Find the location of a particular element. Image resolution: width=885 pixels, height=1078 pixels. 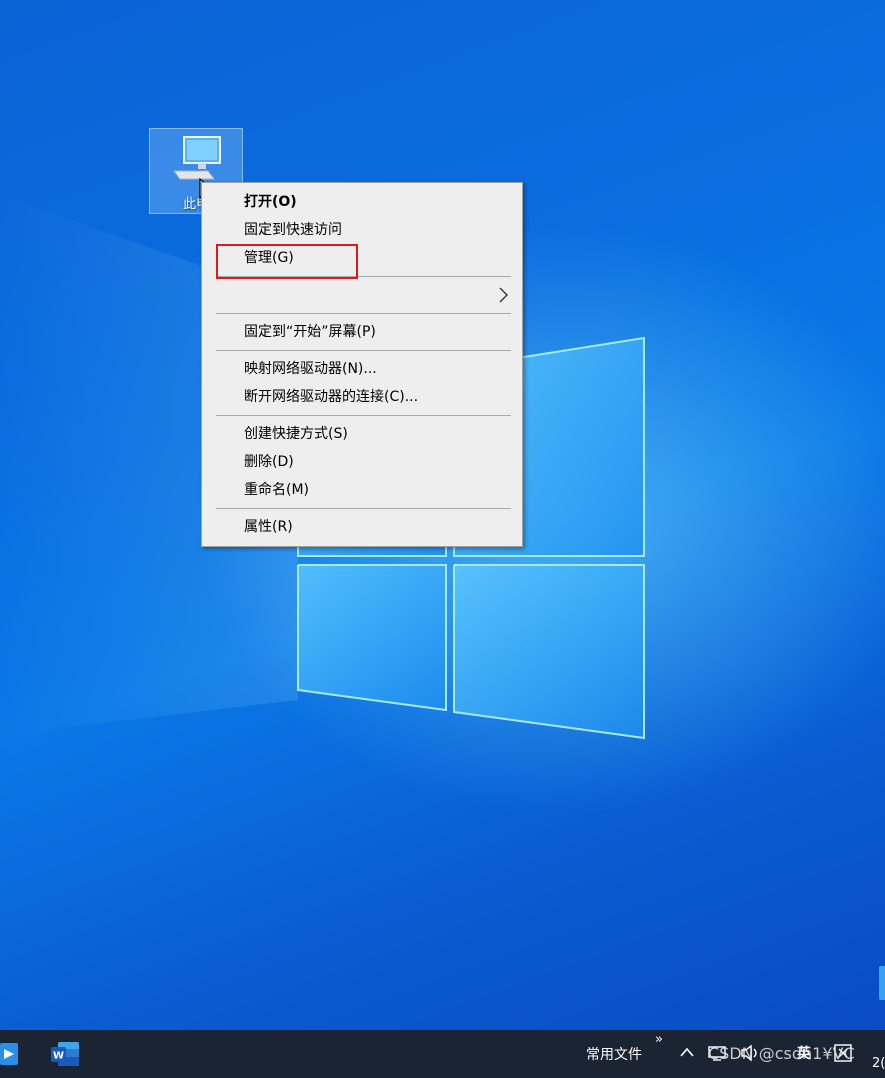

menu-item-properties: 属性(R) is located at coordinates (362, 527).